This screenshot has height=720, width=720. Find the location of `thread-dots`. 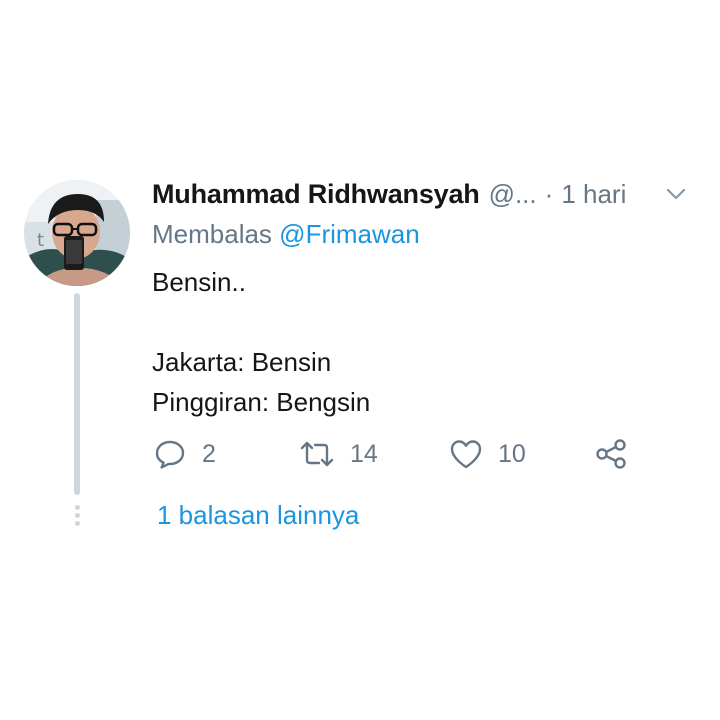

thread-dots is located at coordinates (77, 517).